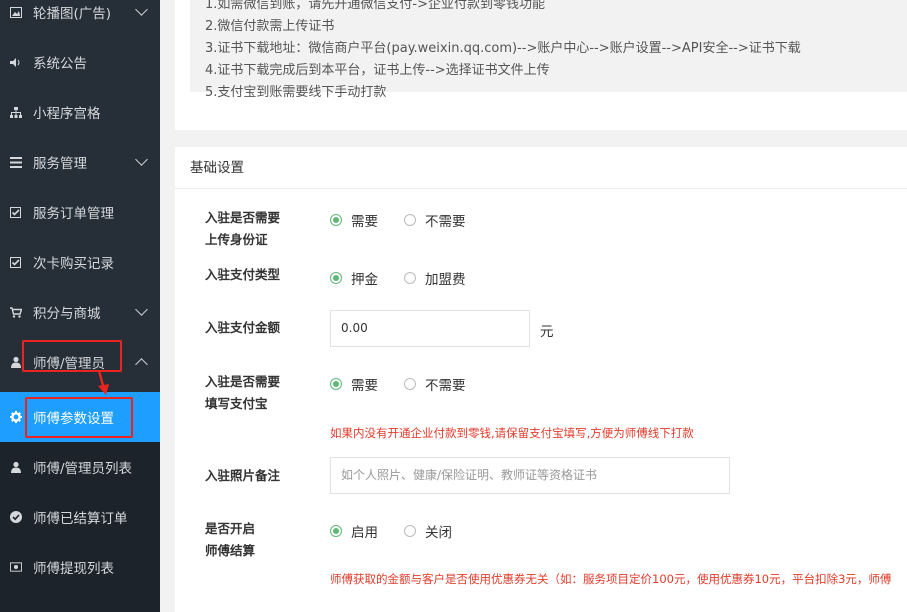 Image resolution: width=907 pixels, height=612 pixels. Describe the element at coordinates (16, 312) in the screenshot. I see `cart-icon` at that location.